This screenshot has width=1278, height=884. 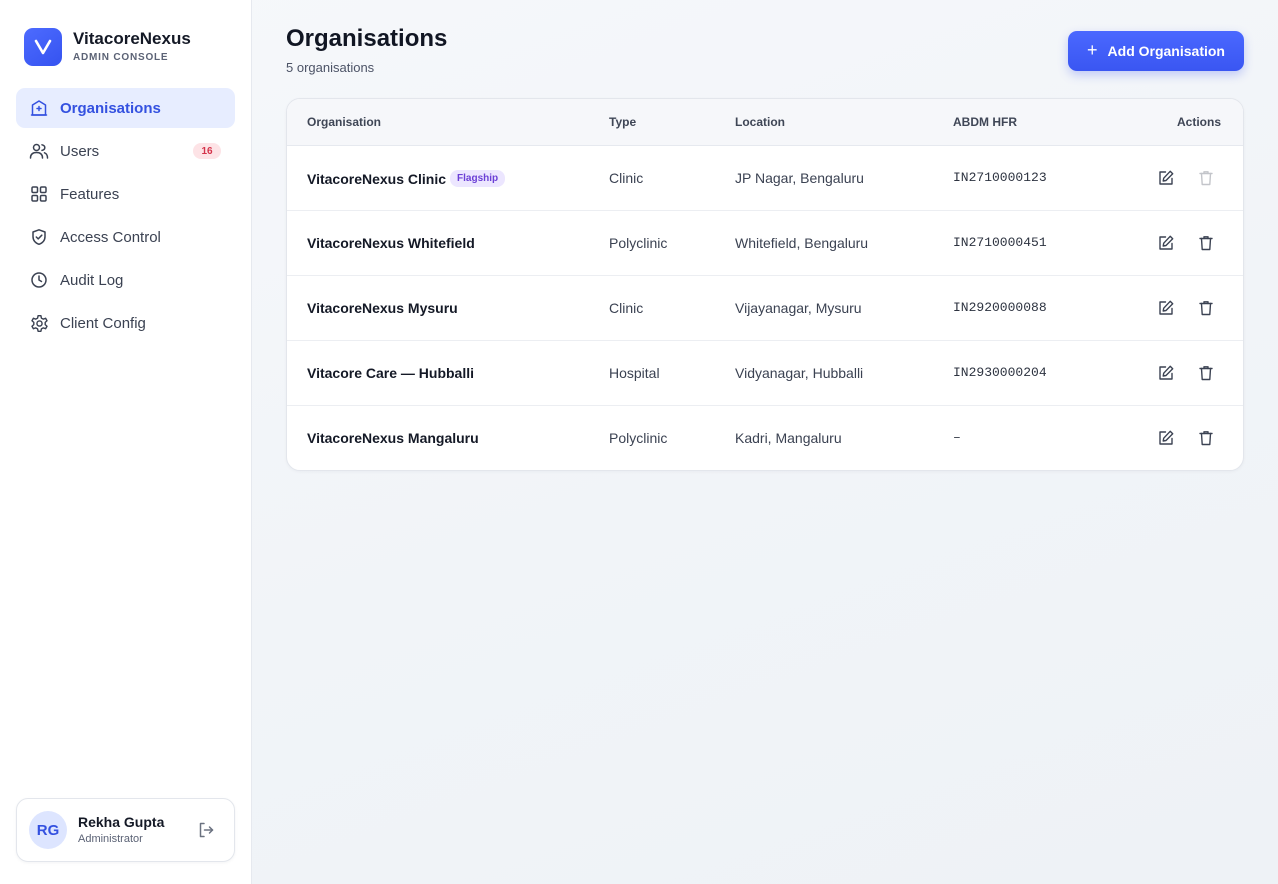 I want to click on brand-subtitle: ADMIN CONSOLE, so click(x=121, y=57).